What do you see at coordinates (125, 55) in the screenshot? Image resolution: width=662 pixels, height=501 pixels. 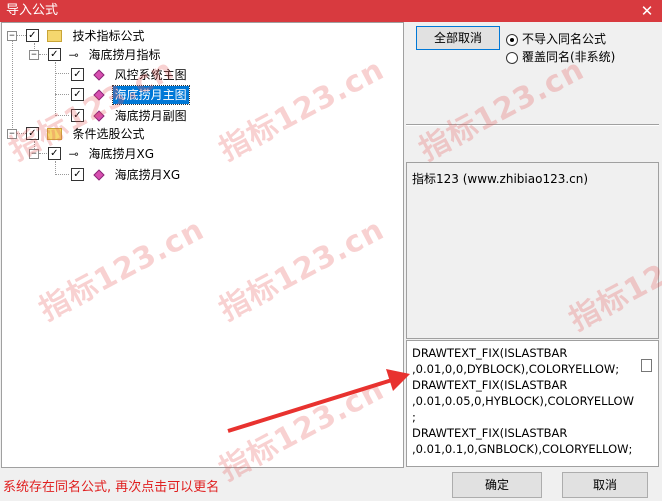 I see `tree-node-label: 海底捞月指标` at bounding box center [125, 55].